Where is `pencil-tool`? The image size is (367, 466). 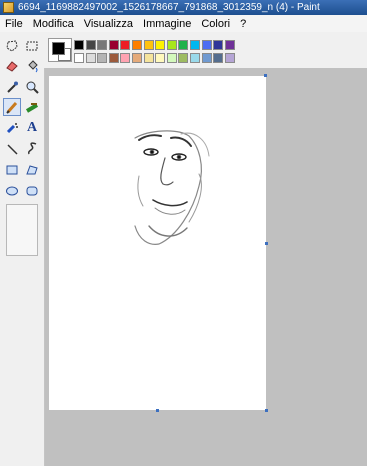
pencil-tool is located at coordinates (12, 107).